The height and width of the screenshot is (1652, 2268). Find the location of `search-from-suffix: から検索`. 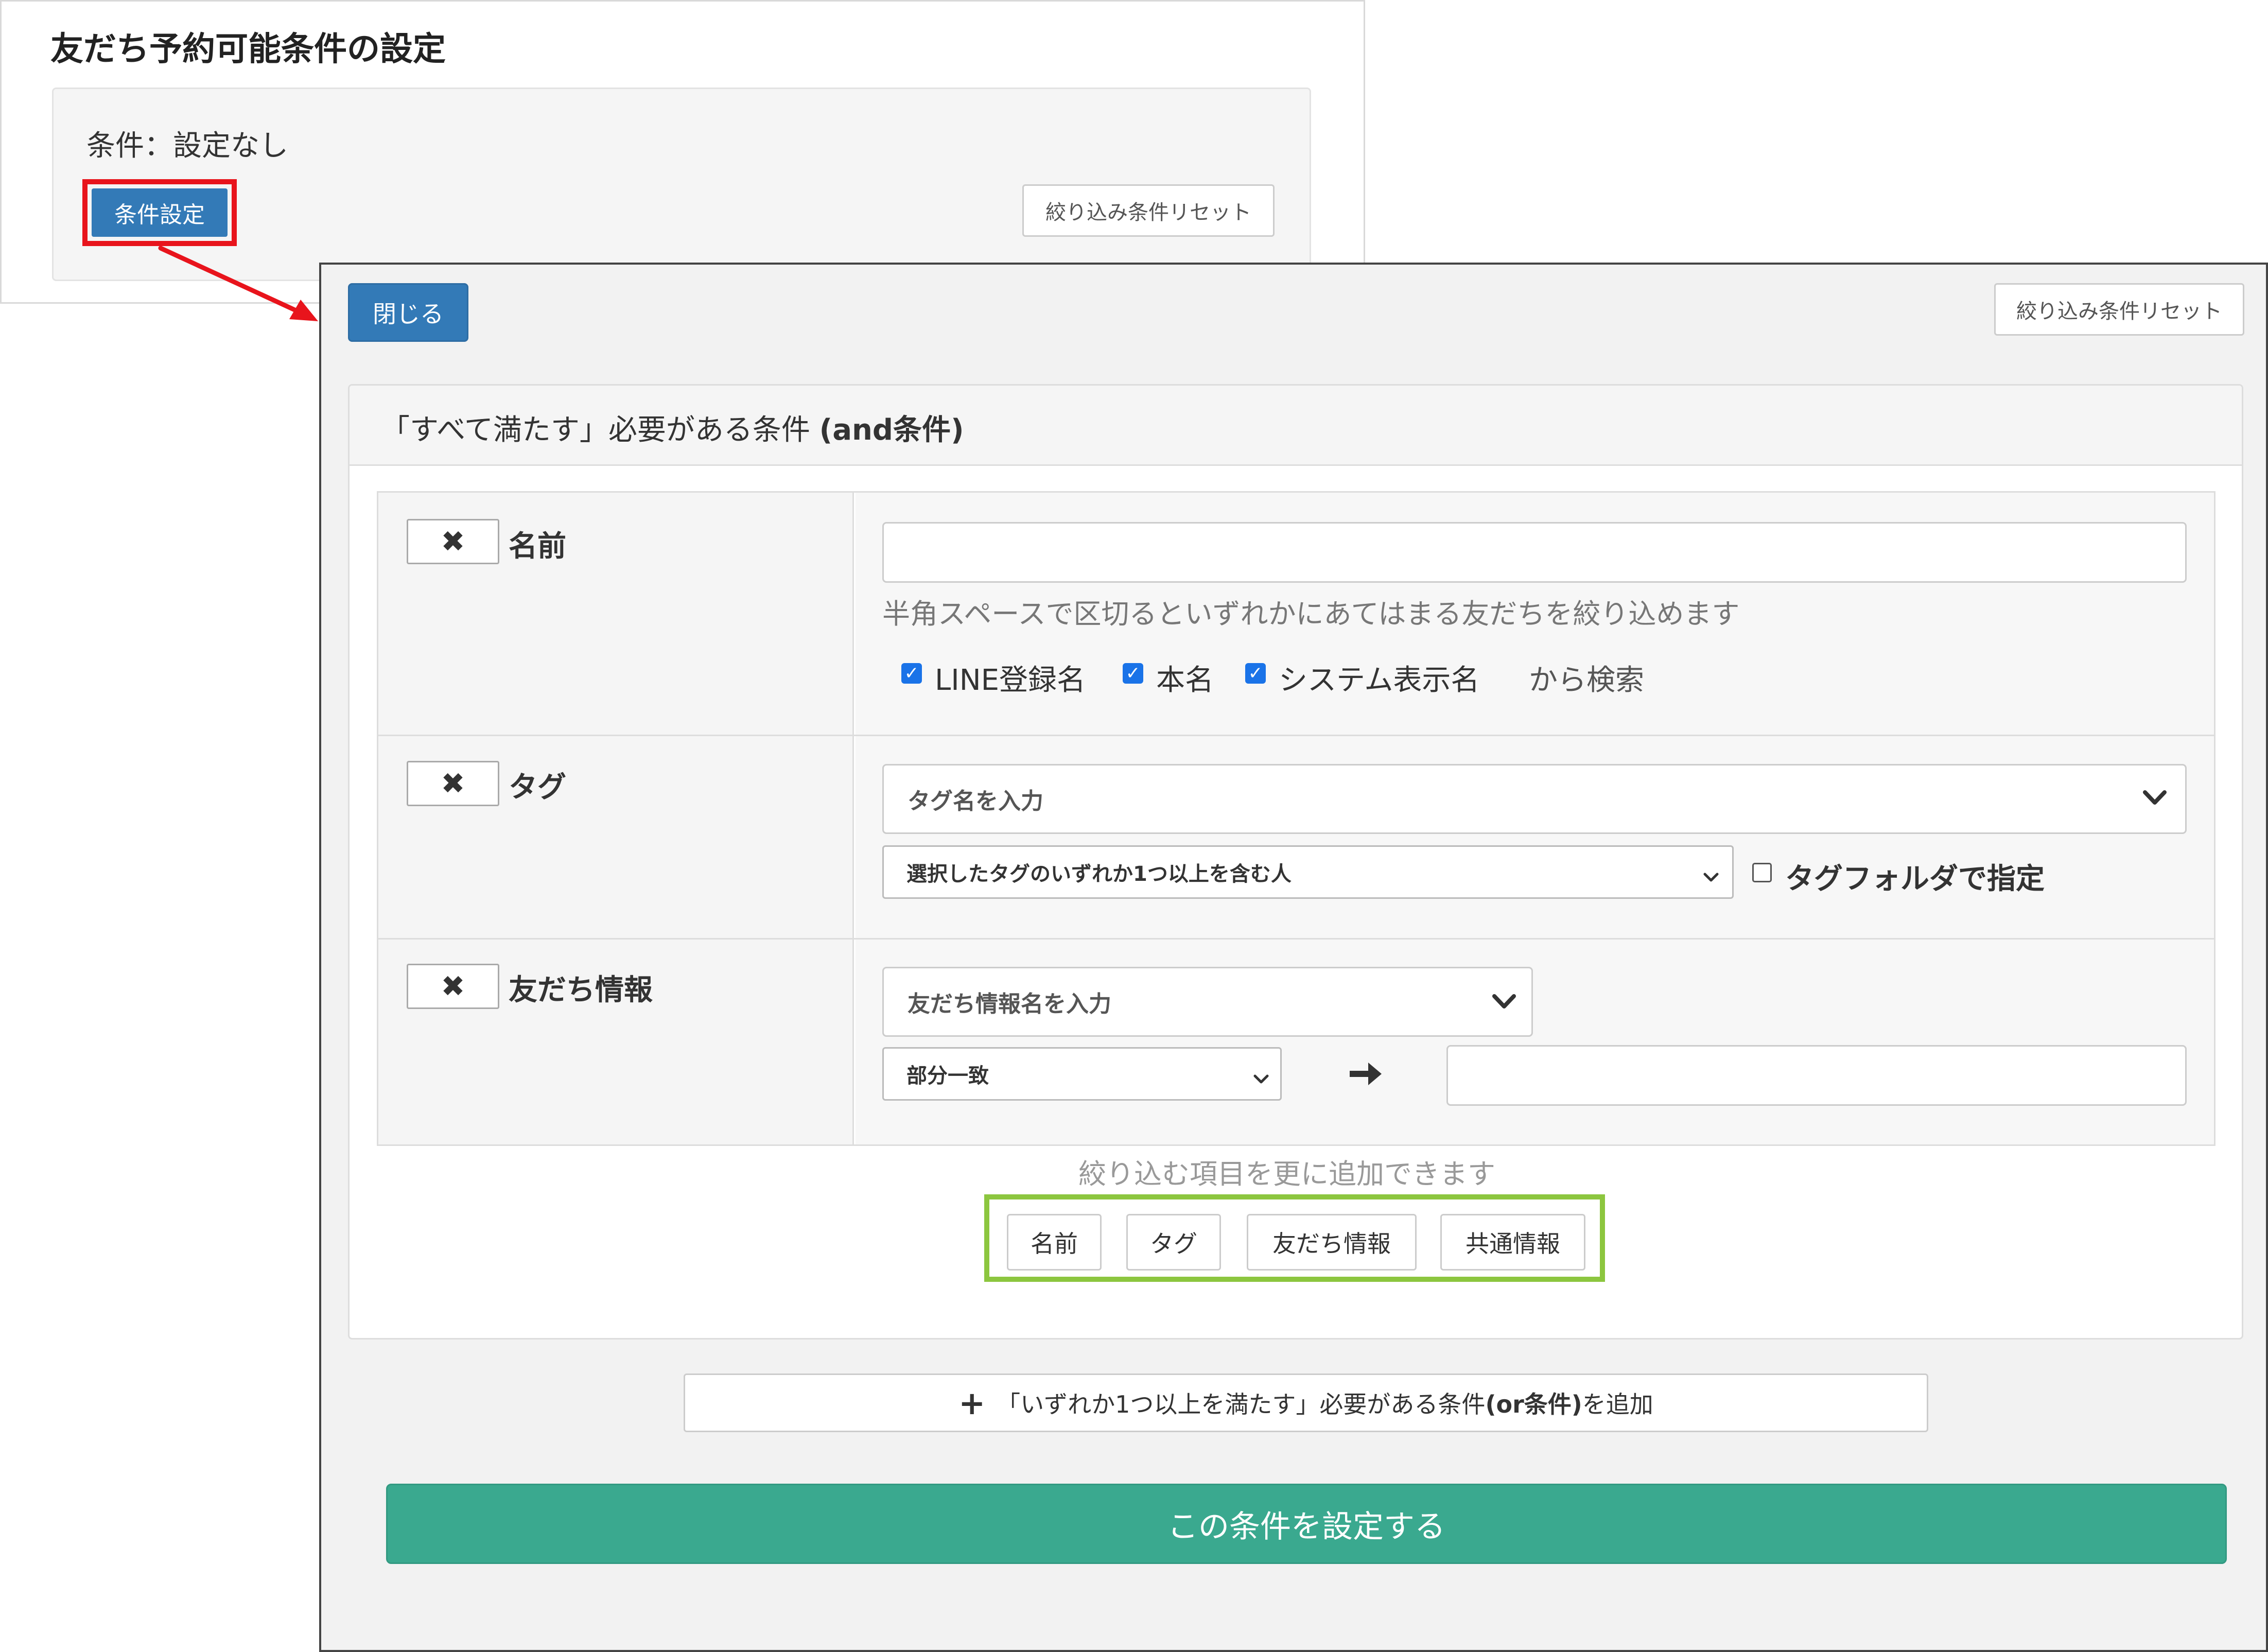

search-from-suffix: から検索 is located at coordinates (1587, 680).